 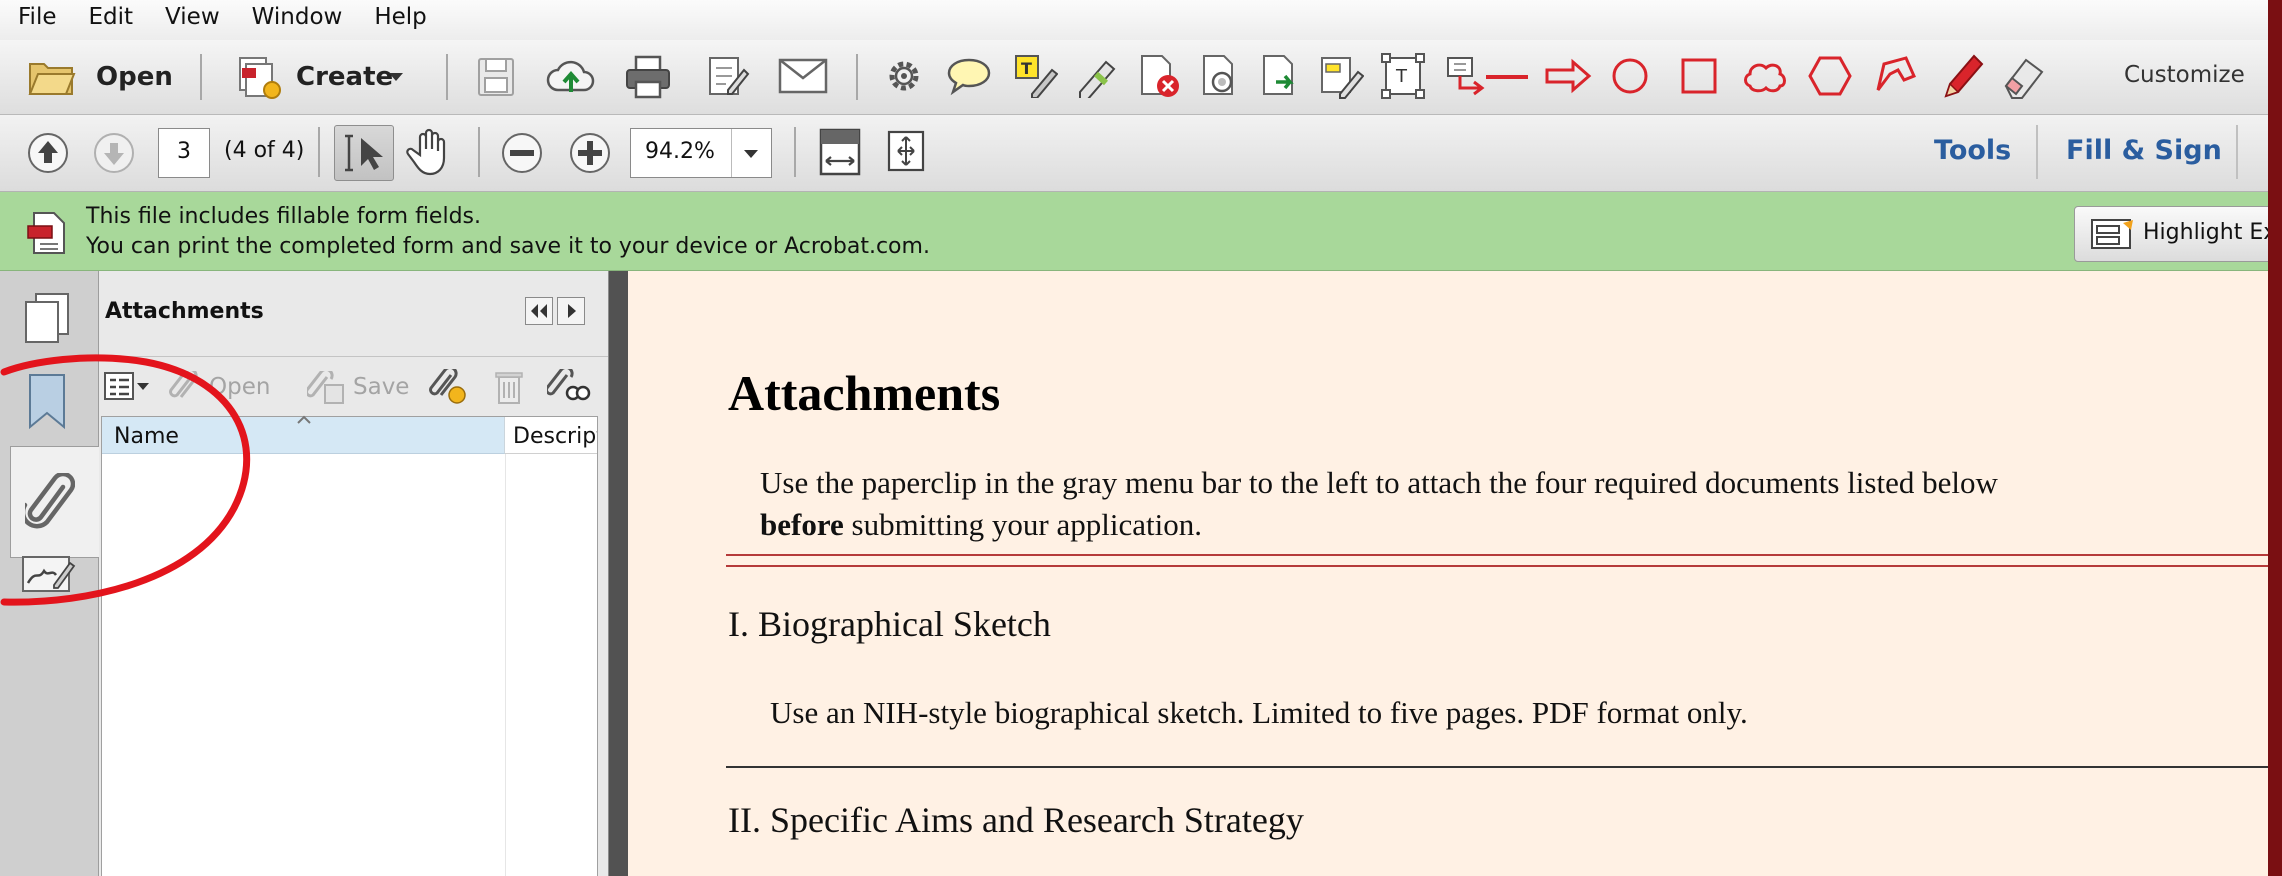 I want to click on zoom-level-value: 94.2%, so click(x=680, y=151).